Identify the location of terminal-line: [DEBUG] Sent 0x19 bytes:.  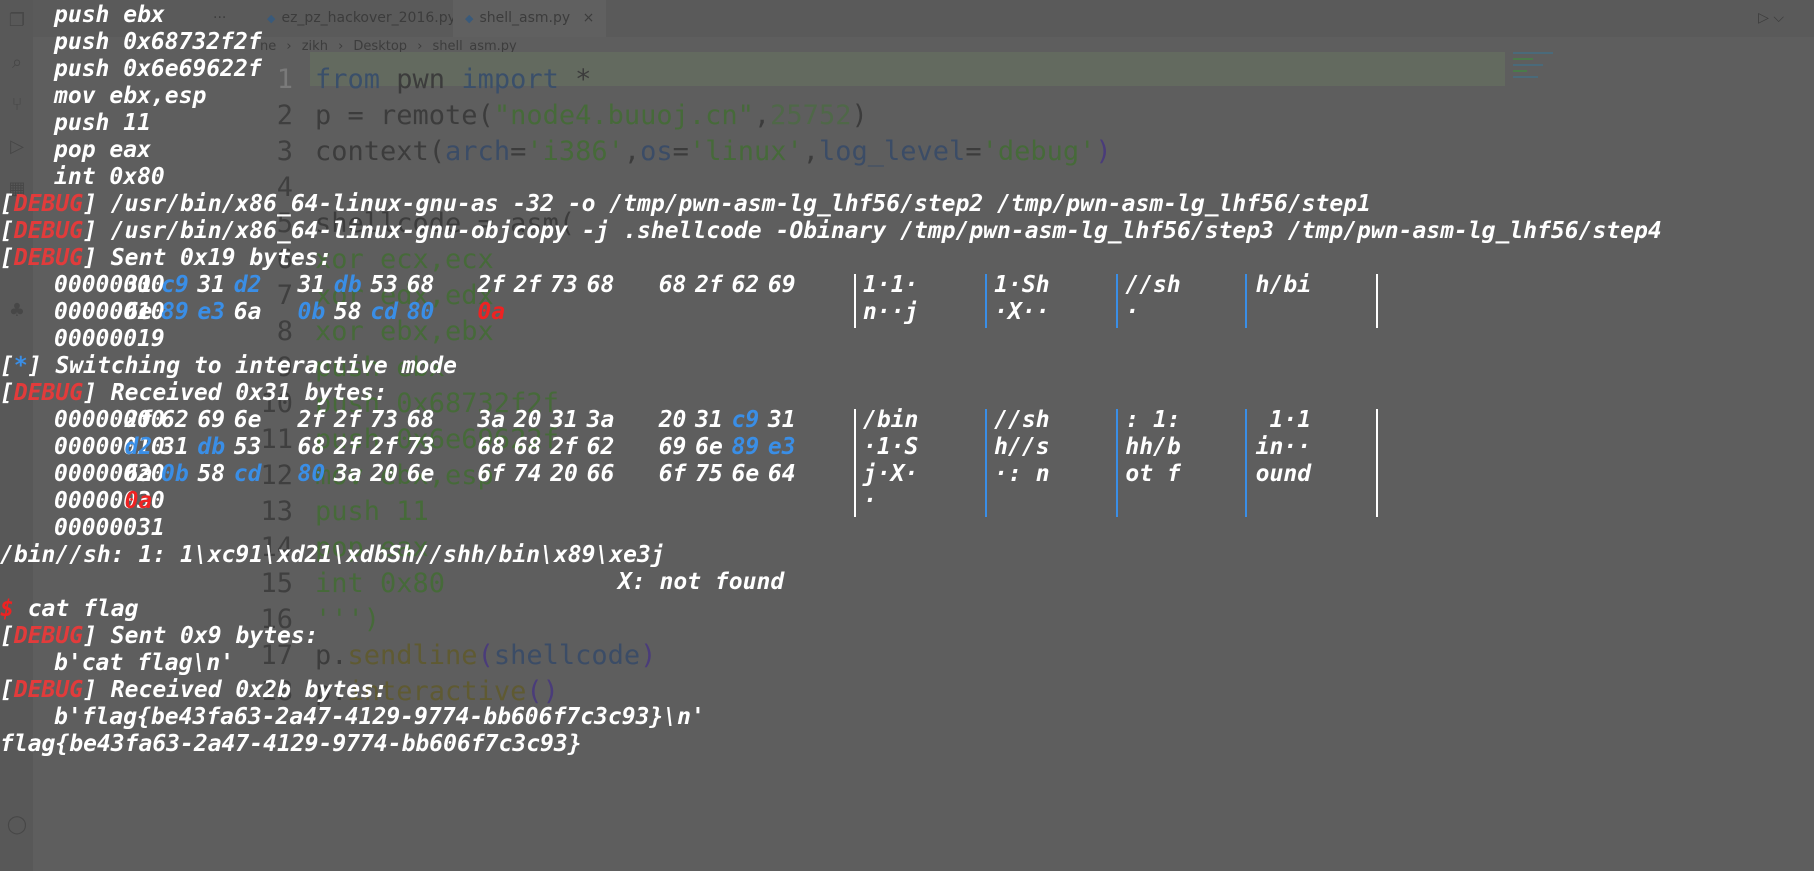
(166, 258).